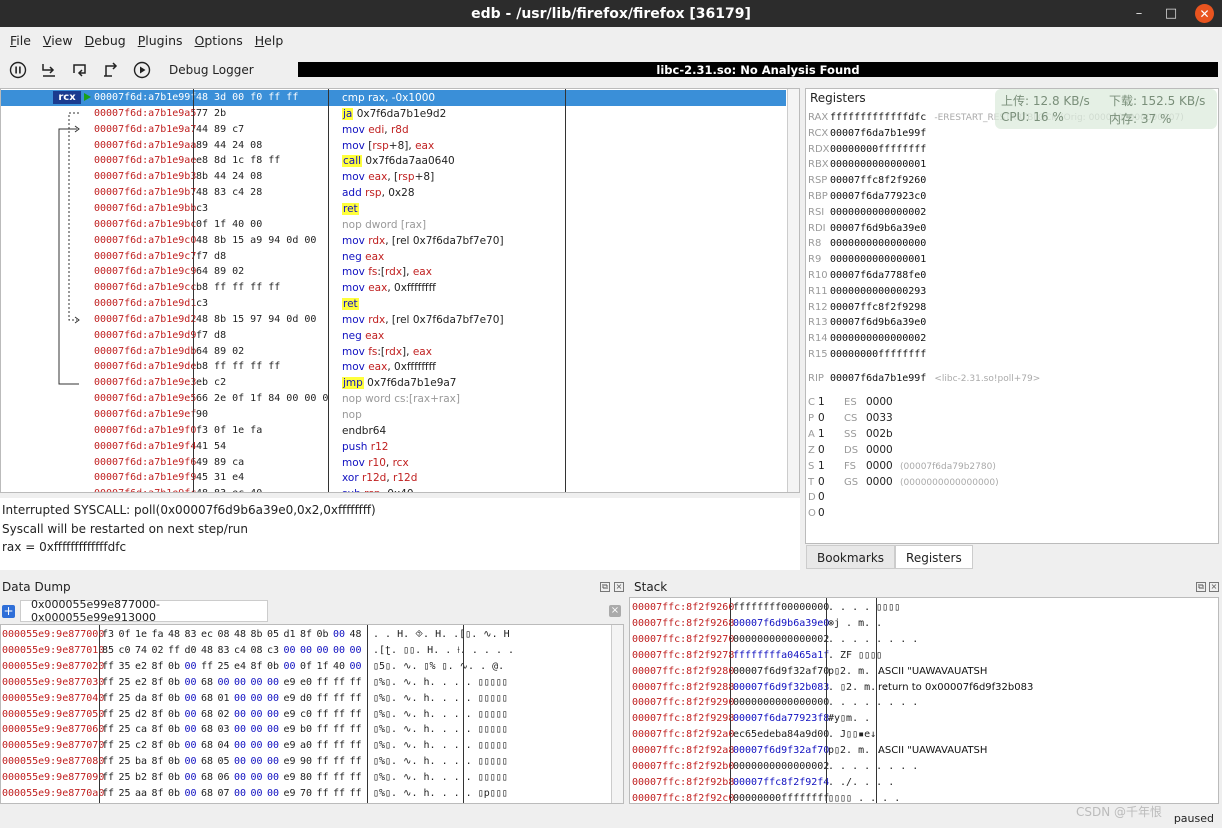 This screenshot has height=828, width=1222. I want to click on register-row: RSP 00007ffc8f2f9260, so click(867, 181).